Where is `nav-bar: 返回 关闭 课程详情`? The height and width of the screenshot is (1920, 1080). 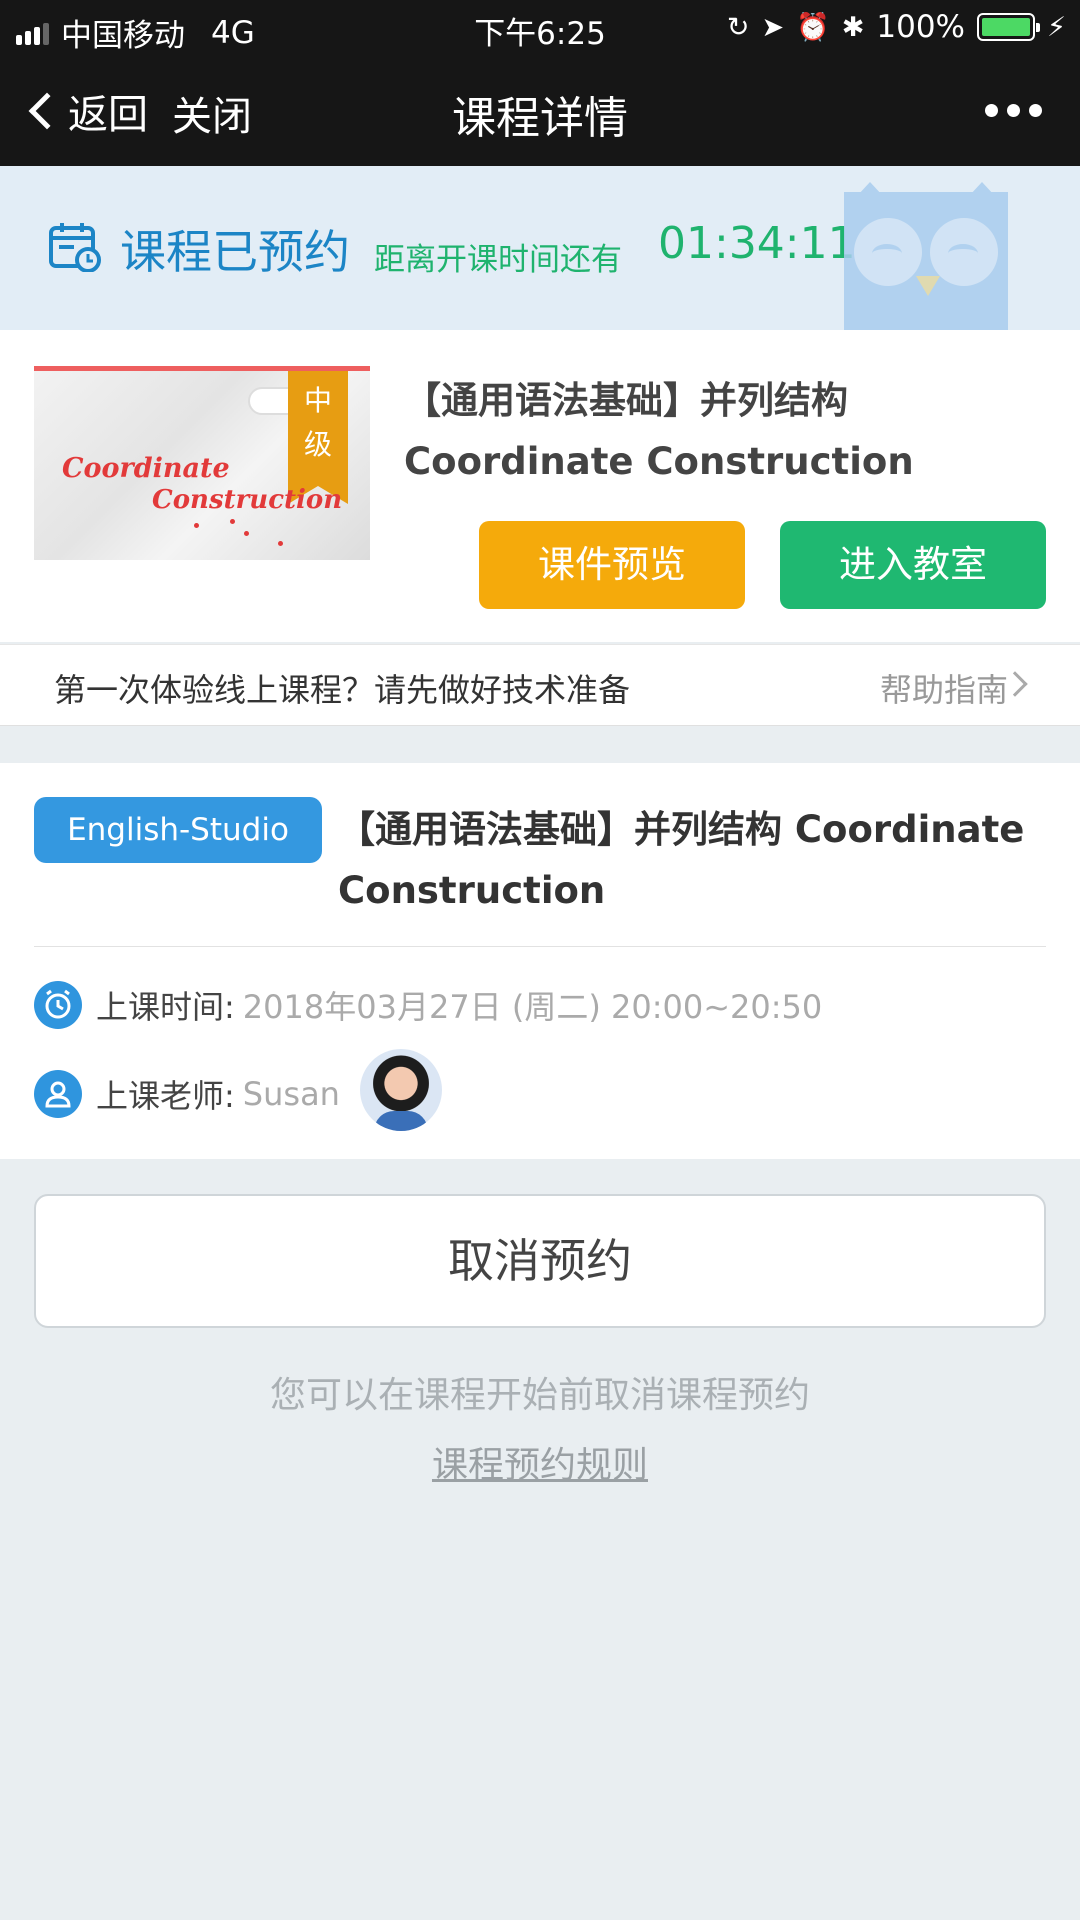 nav-bar: 返回 关闭 课程详情 is located at coordinates (540, 110).